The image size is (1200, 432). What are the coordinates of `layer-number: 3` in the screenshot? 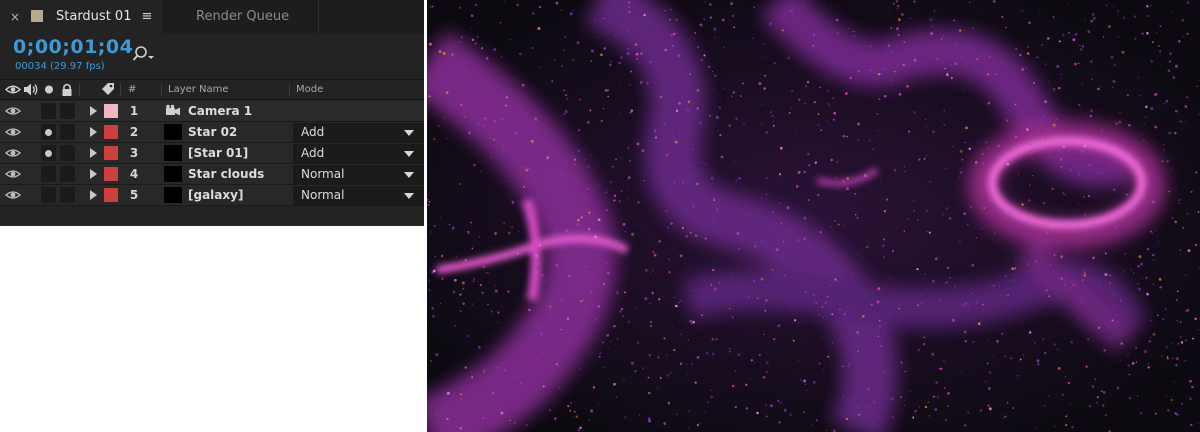 It's located at (134, 153).